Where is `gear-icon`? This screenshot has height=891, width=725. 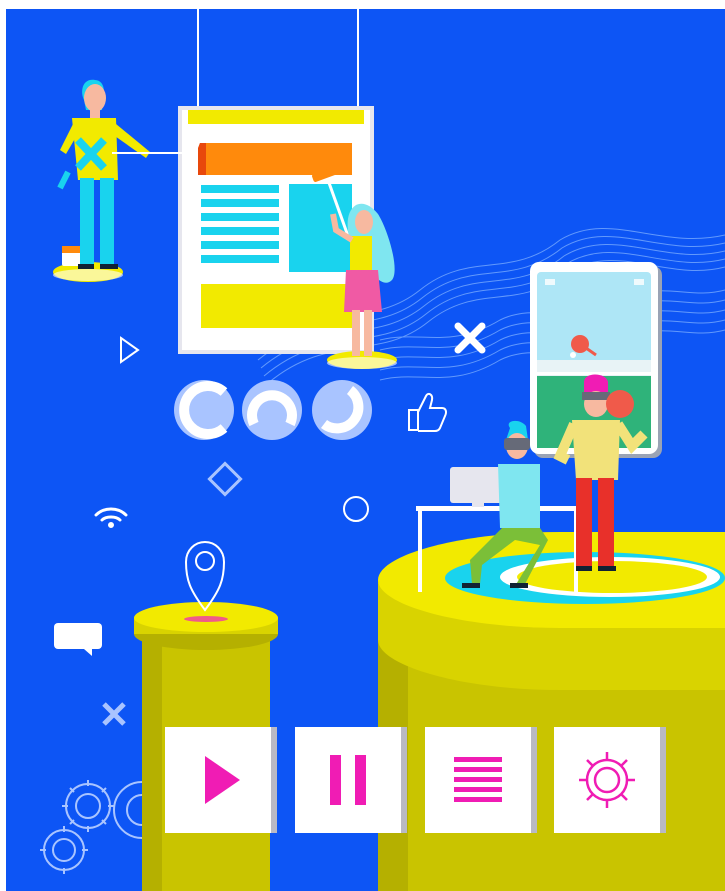
gear-icon is located at coordinates (607, 780).